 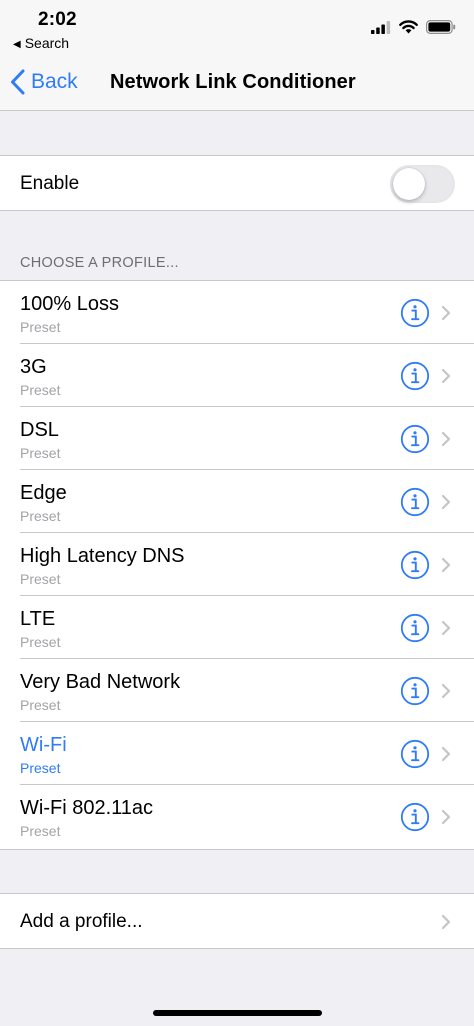 I want to click on back-to-app-label: Search, so click(x=47, y=43).